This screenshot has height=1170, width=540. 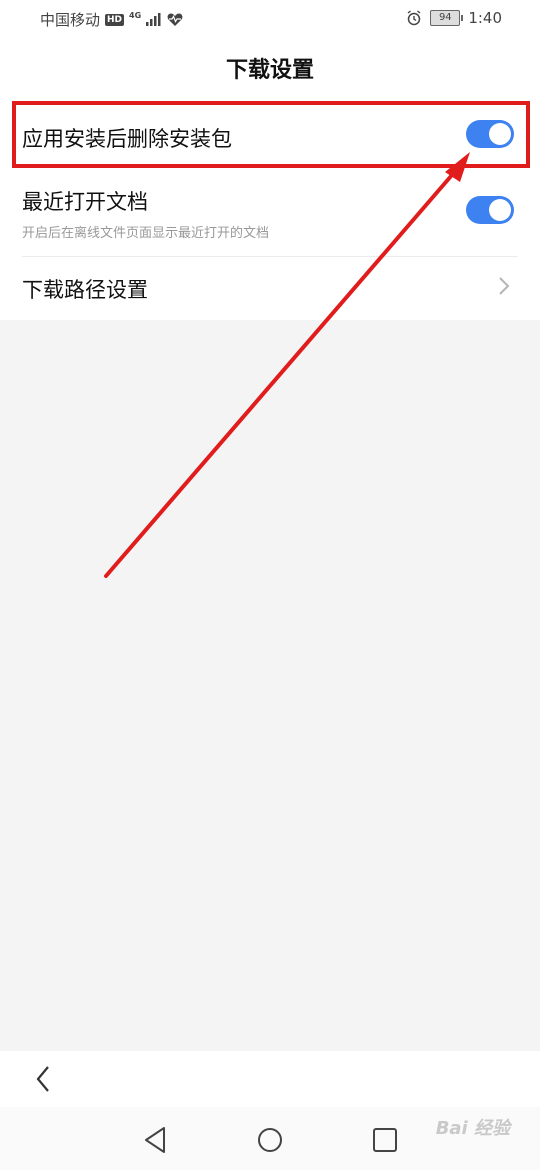 I want to click on setting-row-delete-package: 应用安装后删除安装包, so click(x=270, y=135).